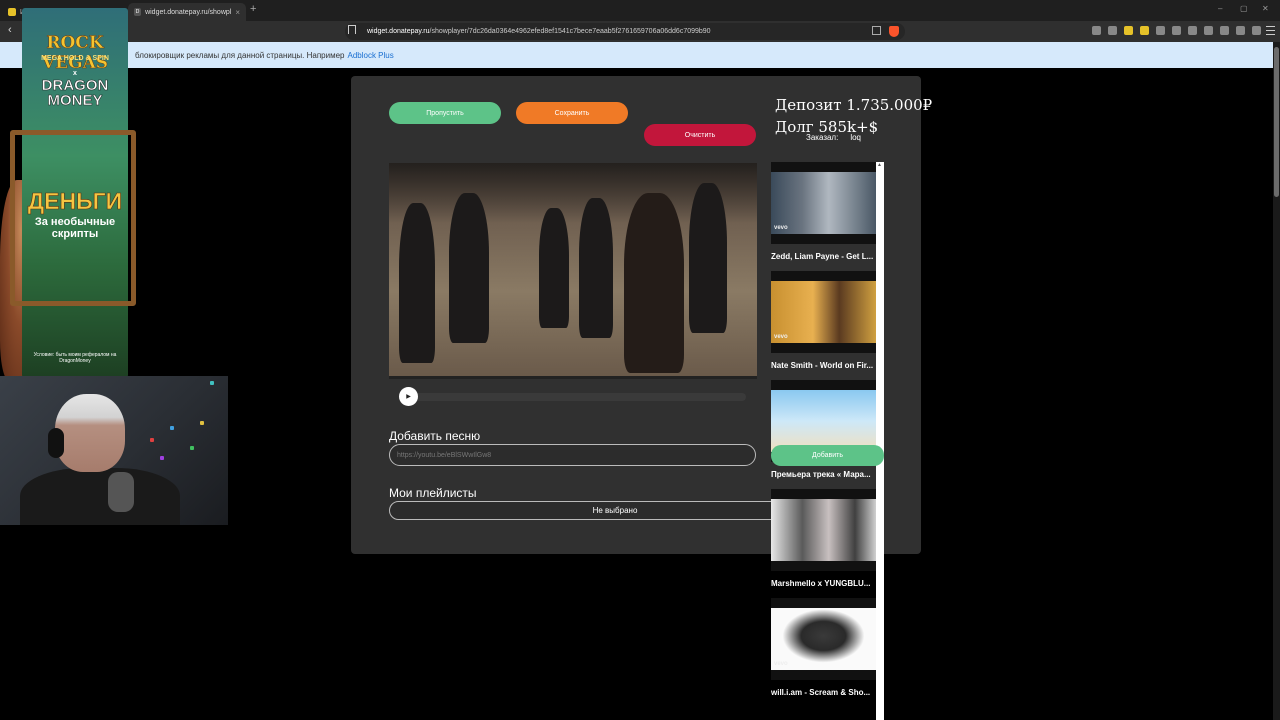 This screenshot has width=1280, height=720. What do you see at coordinates (1270, 30) in the screenshot?
I see `menu-icon` at bounding box center [1270, 30].